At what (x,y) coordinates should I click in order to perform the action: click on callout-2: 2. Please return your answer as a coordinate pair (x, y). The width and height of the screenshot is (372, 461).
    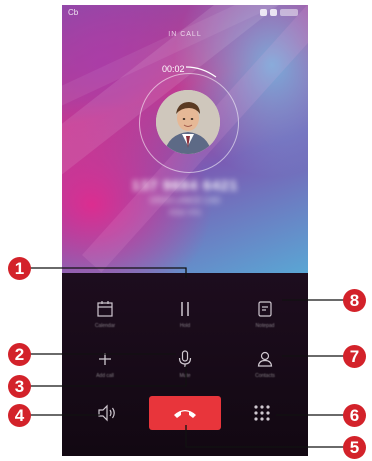
    Looking at the image, I should click on (19, 354).